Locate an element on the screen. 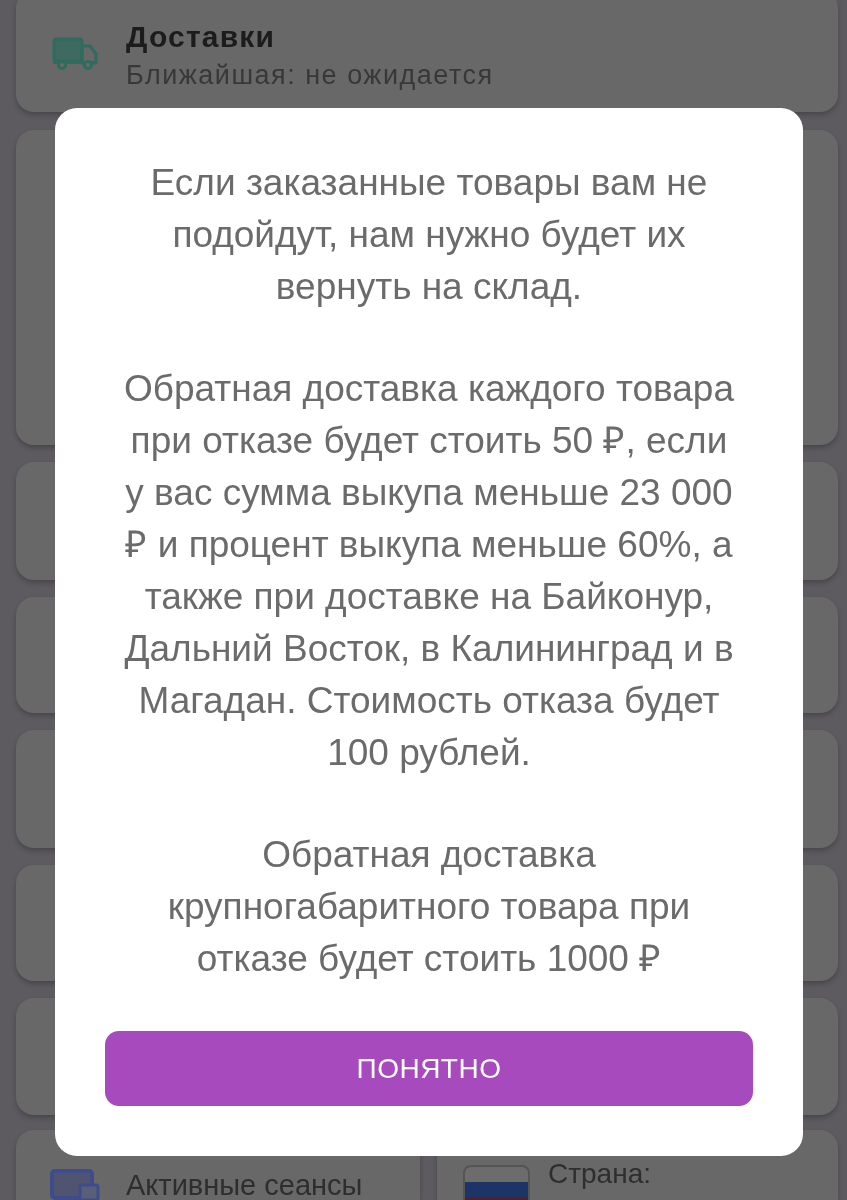 The image size is (847, 1200). dialog-text: Обратная доставка крупногабаритного товара при отказе будет стоить 1000 ₽ is located at coordinates (429, 907).